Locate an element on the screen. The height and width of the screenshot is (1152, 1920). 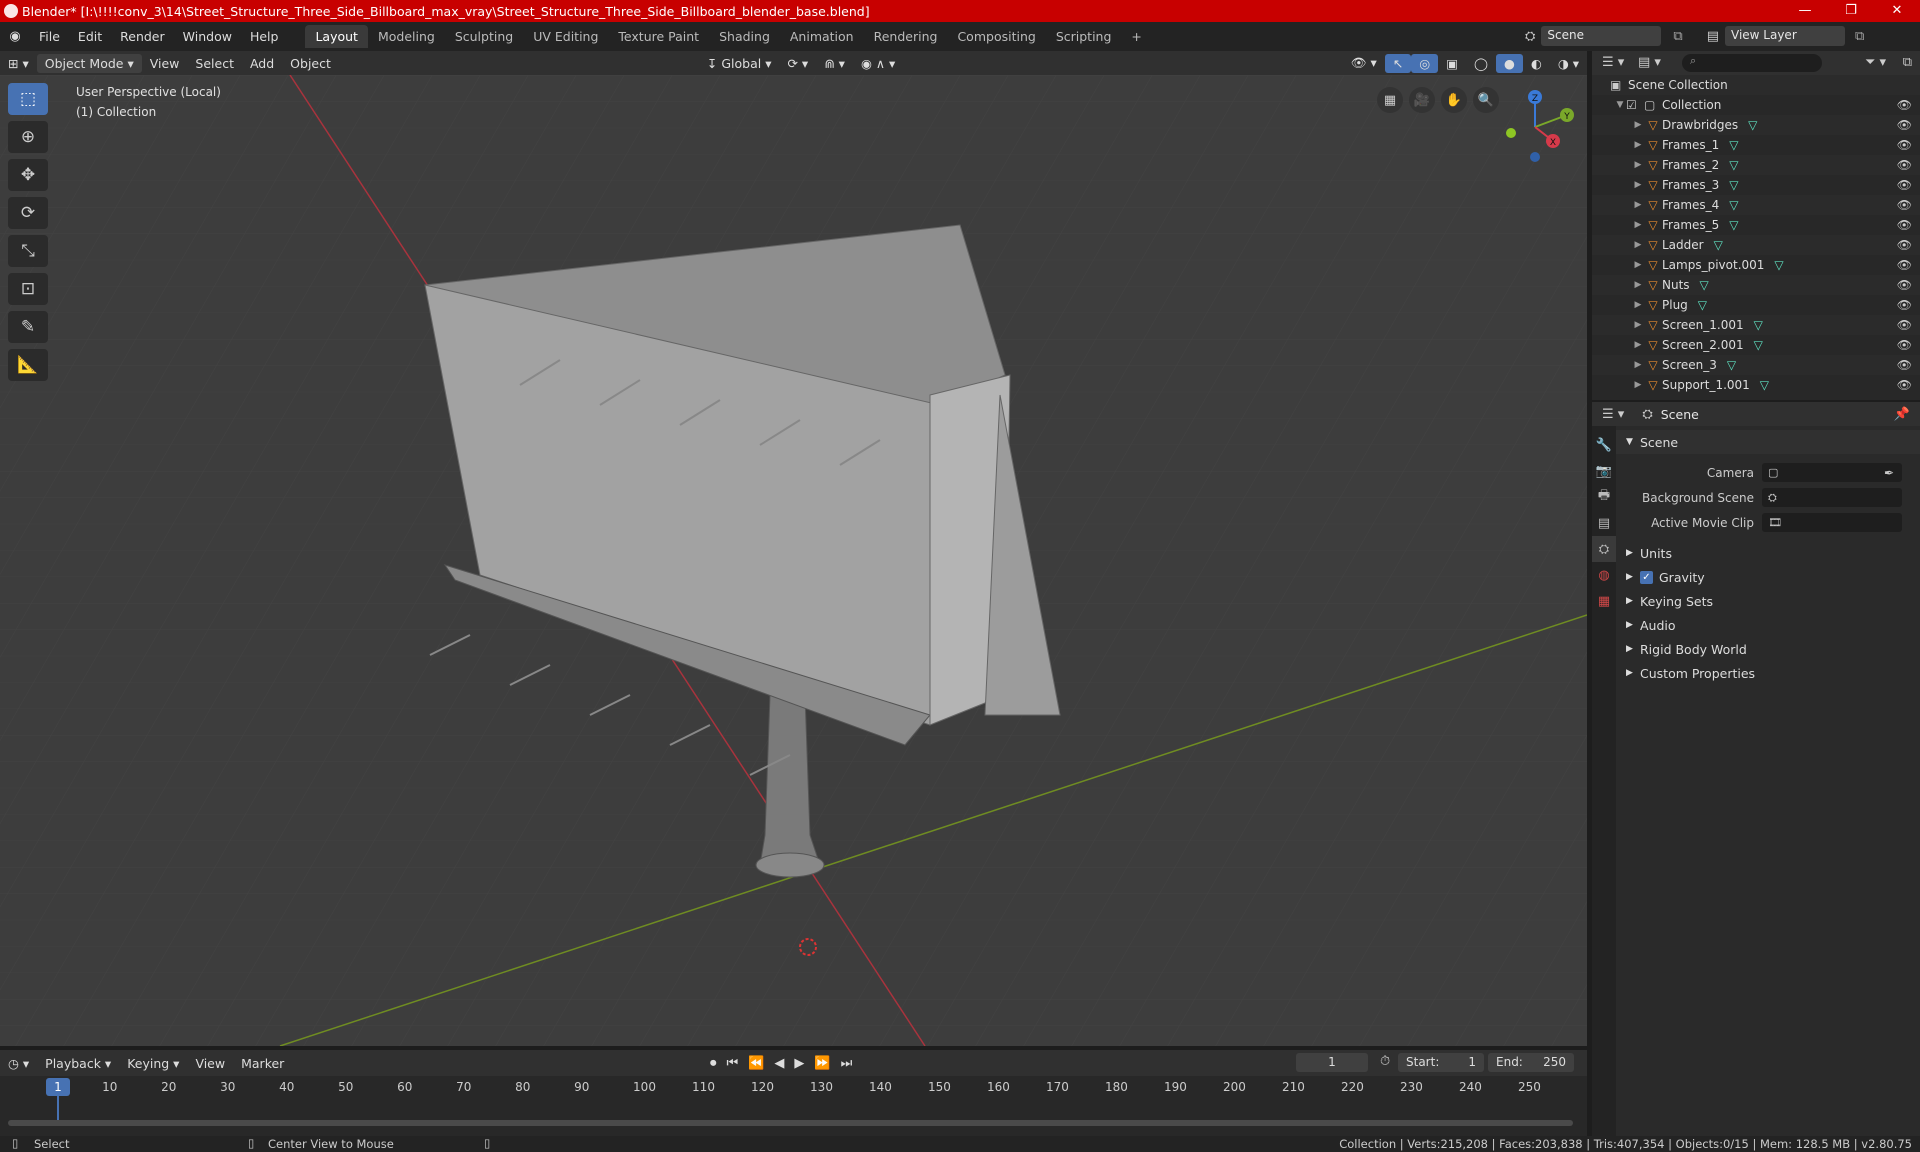
render-properties-icon: 📷 is located at coordinates (1604, 471).